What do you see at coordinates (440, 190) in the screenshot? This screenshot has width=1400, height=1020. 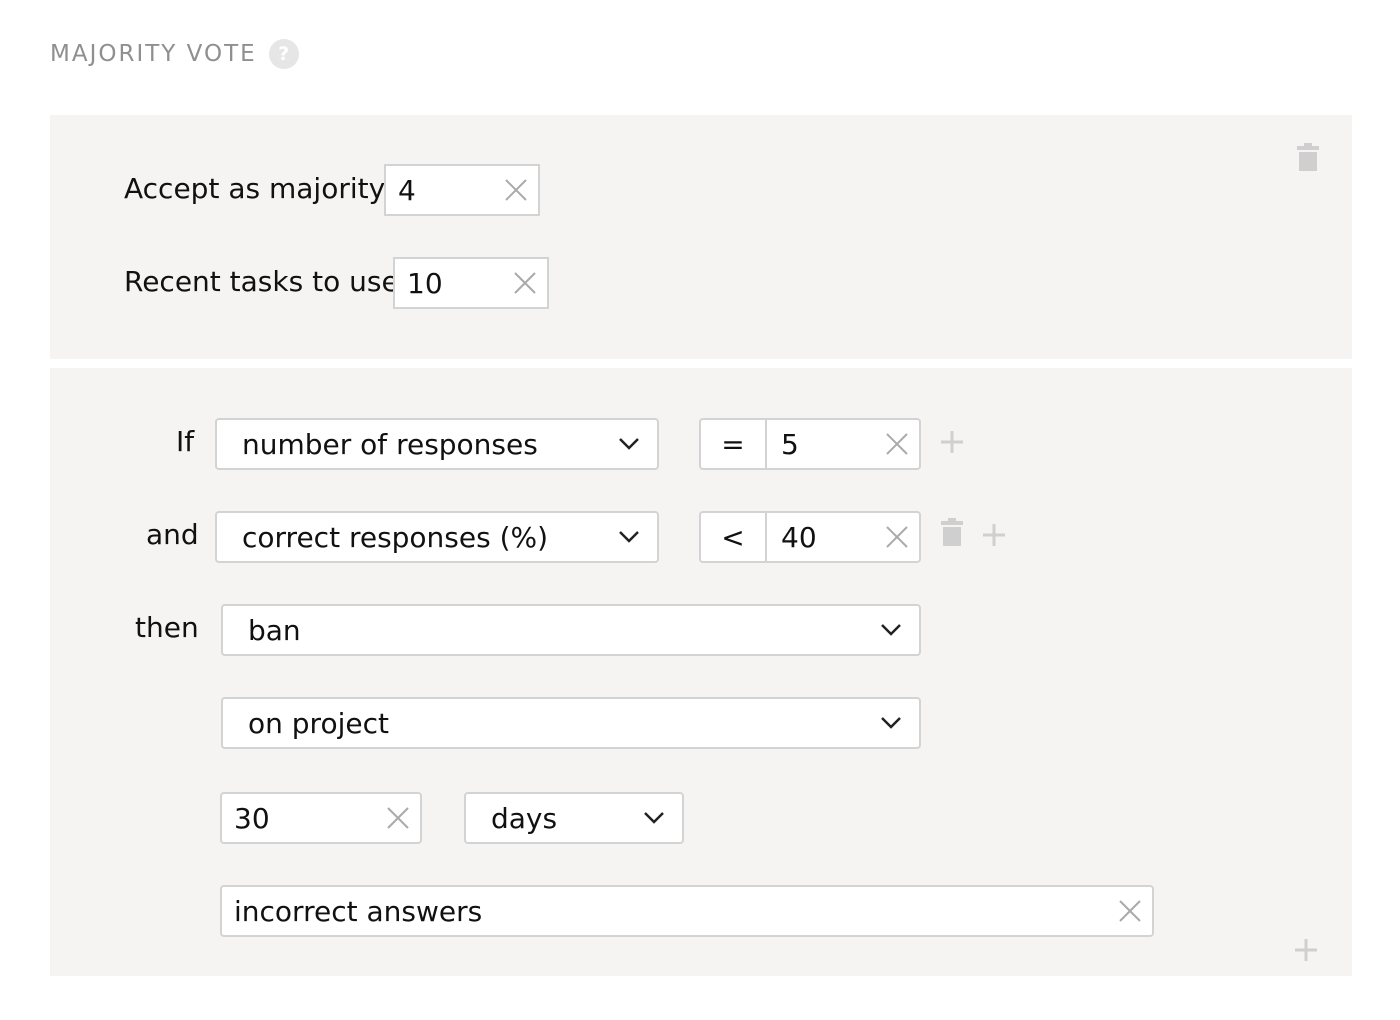 I see `accept-majority-value: 4` at bounding box center [440, 190].